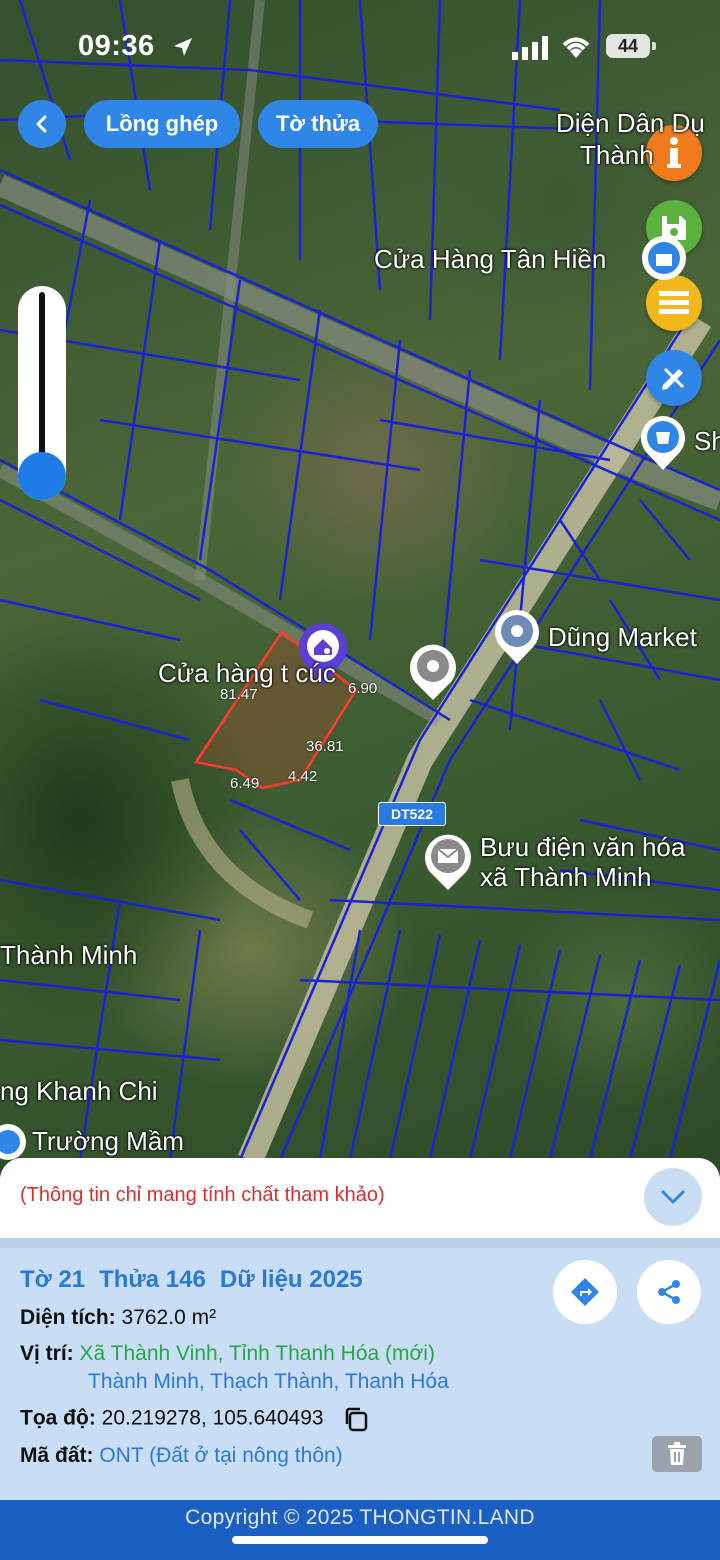 The image size is (720, 1560). What do you see at coordinates (674, 152) in the screenshot?
I see `info-icon` at bounding box center [674, 152].